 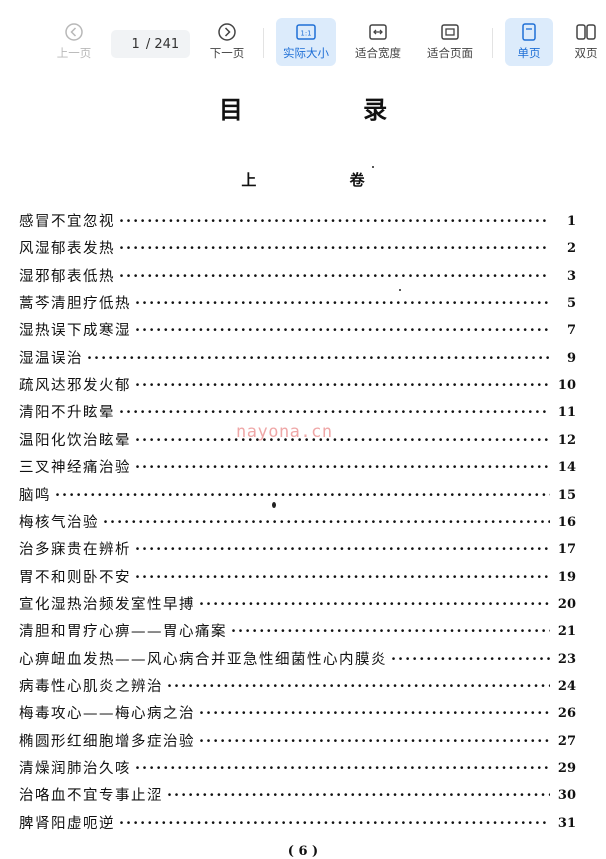 What do you see at coordinates (59, 522) in the screenshot?
I see `toc-entry-title: 梅核气治验` at bounding box center [59, 522].